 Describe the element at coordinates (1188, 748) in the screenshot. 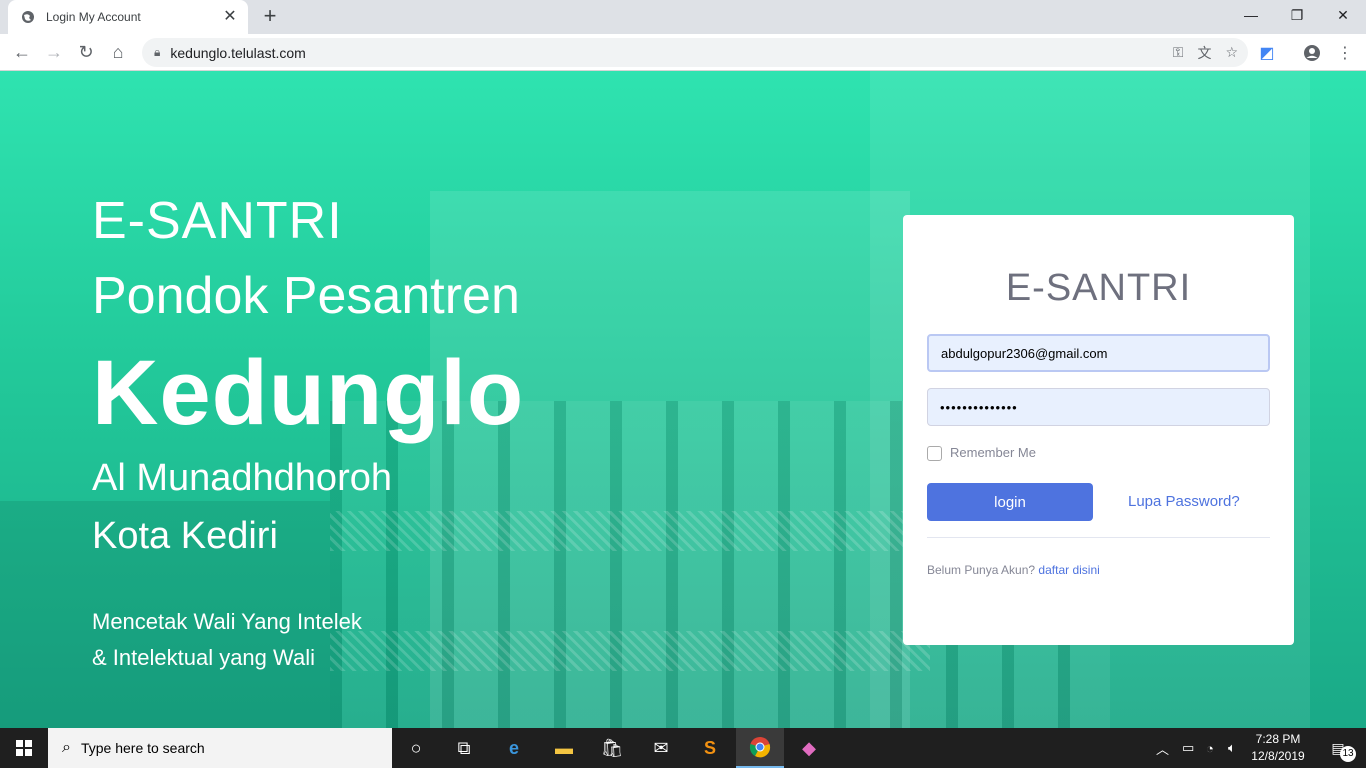

I see `battery-icon: ▭` at that location.